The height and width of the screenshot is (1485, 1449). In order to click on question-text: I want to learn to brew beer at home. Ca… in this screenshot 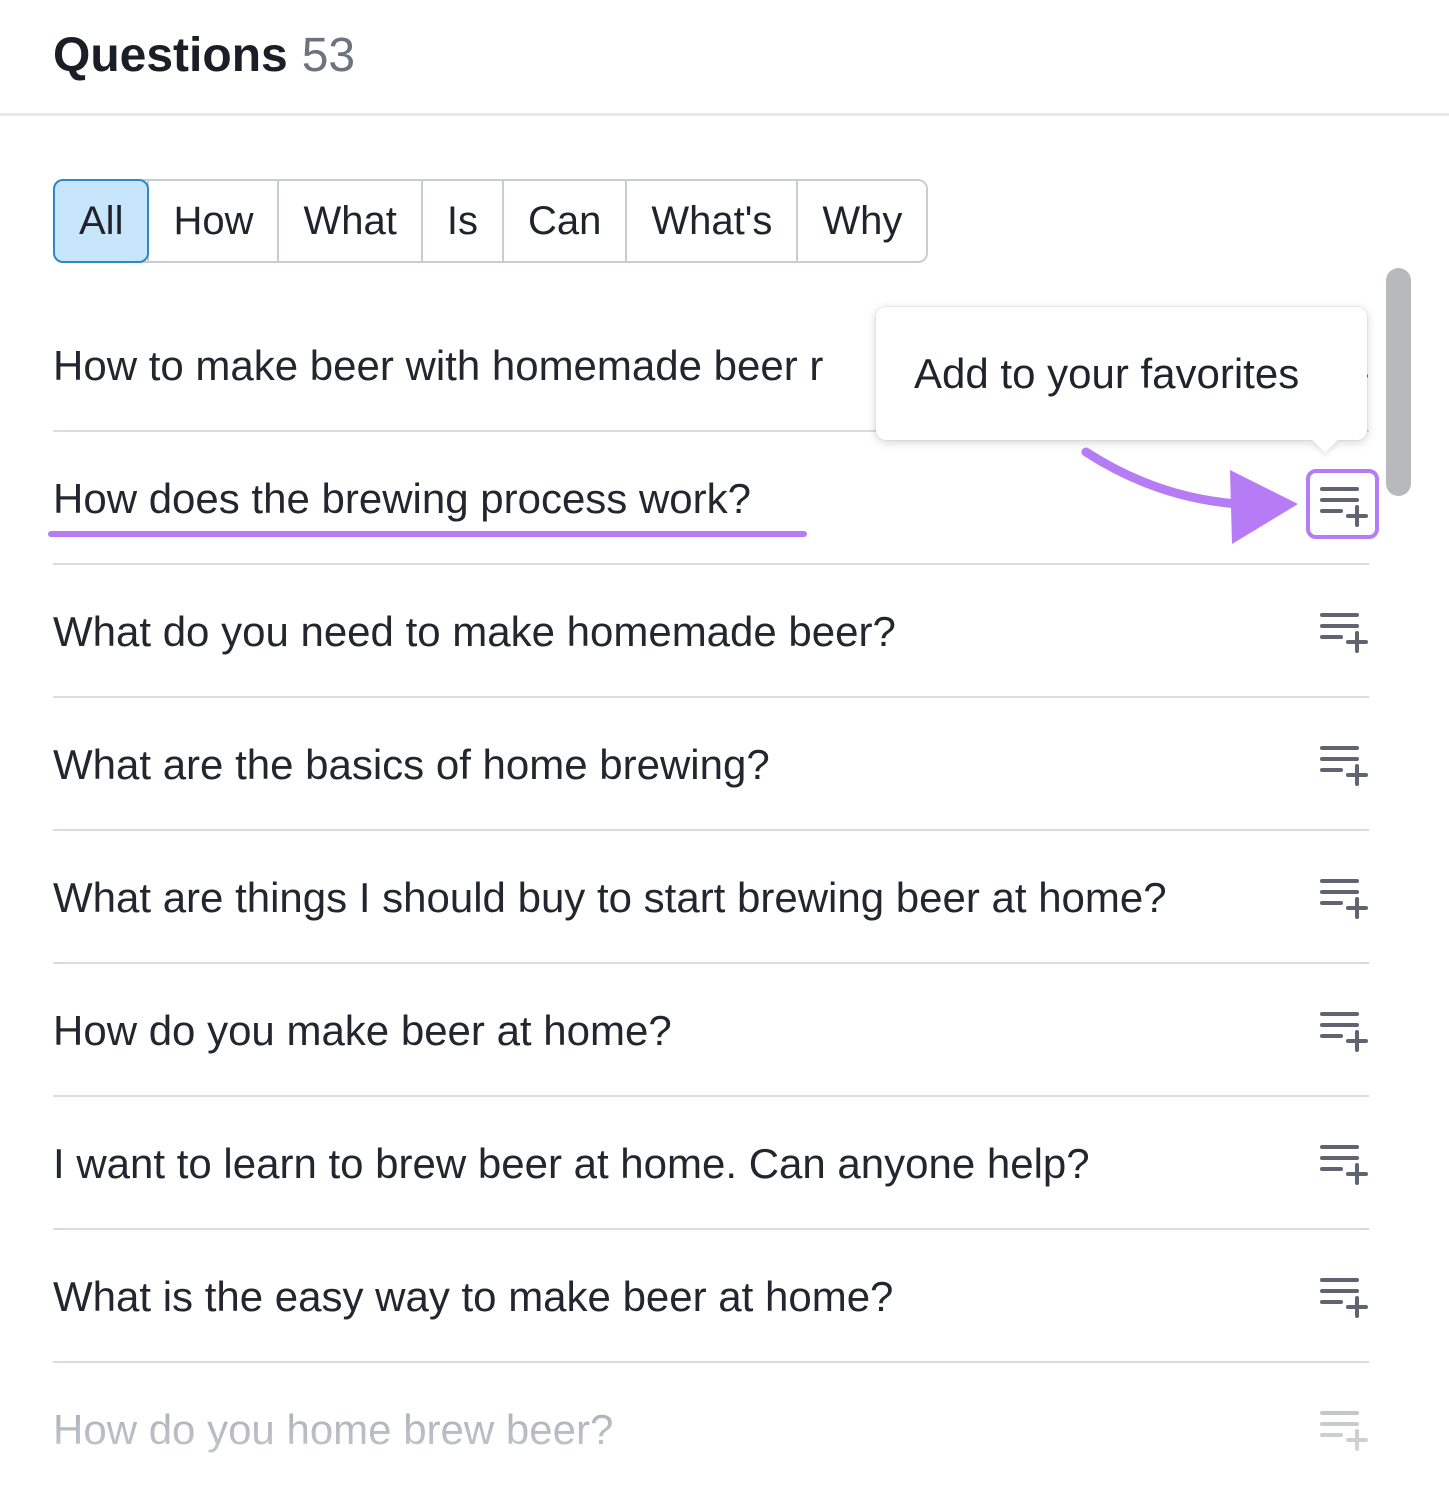, I will do `click(571, 1164)`.